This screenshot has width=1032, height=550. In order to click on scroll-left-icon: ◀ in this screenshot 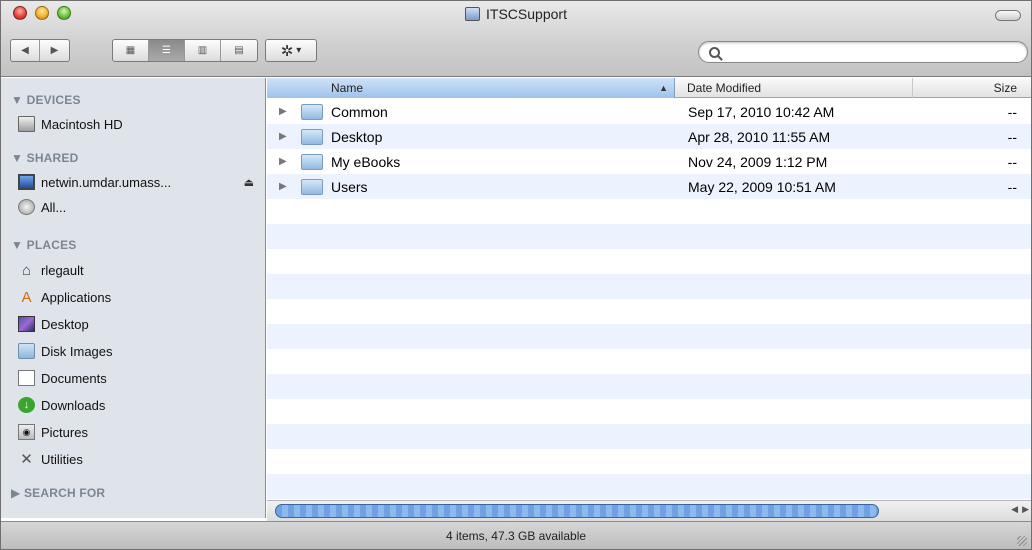, I will do `click(1014, 509)`.